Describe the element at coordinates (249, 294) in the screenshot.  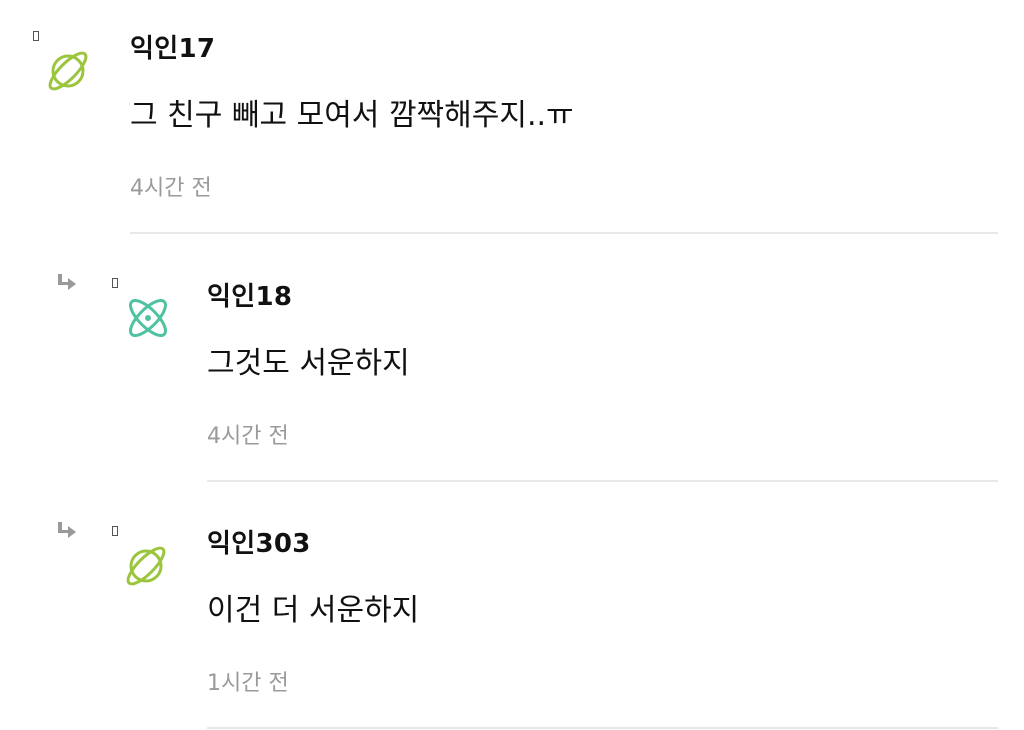
I see `comment-author: 익인18` at that location.